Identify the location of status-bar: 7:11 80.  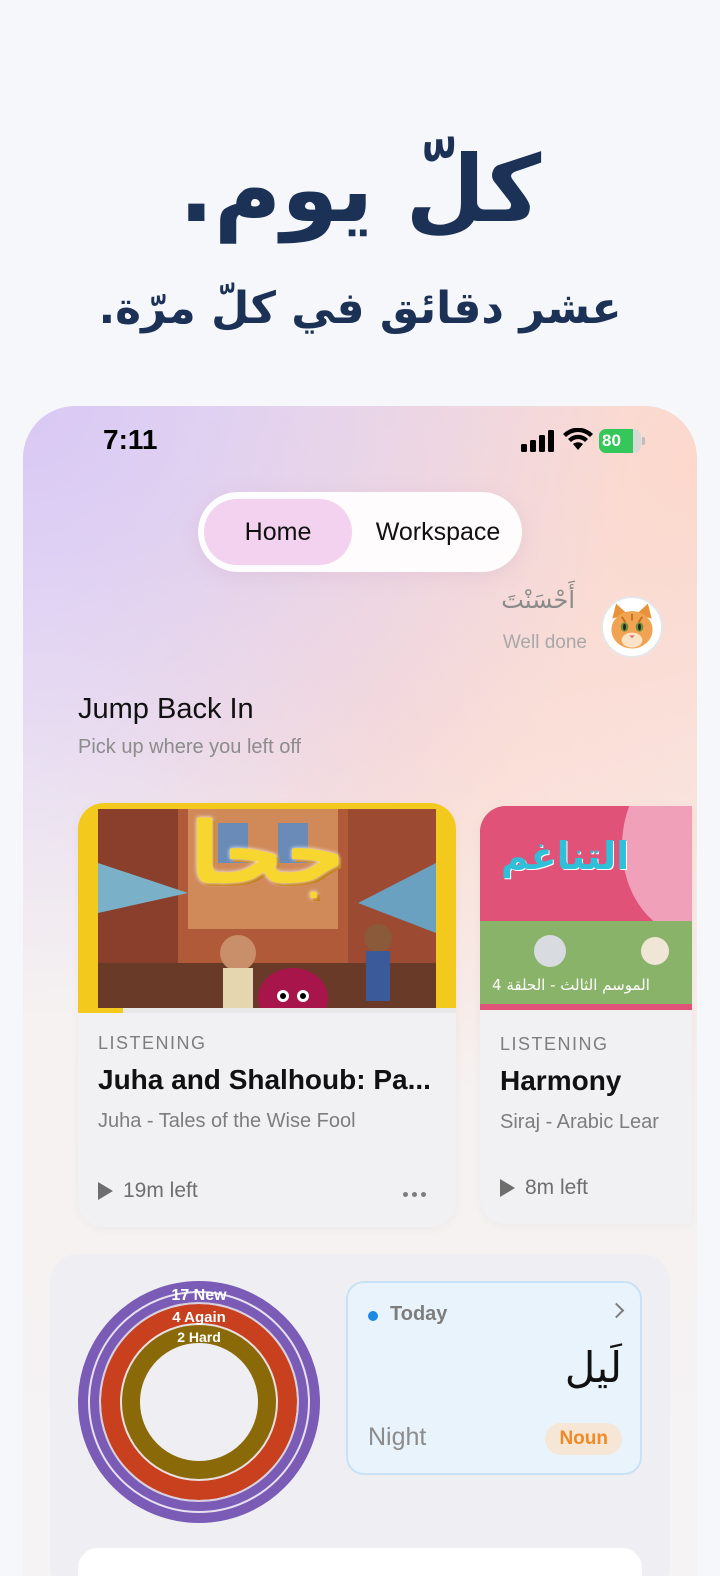
(360, 441).